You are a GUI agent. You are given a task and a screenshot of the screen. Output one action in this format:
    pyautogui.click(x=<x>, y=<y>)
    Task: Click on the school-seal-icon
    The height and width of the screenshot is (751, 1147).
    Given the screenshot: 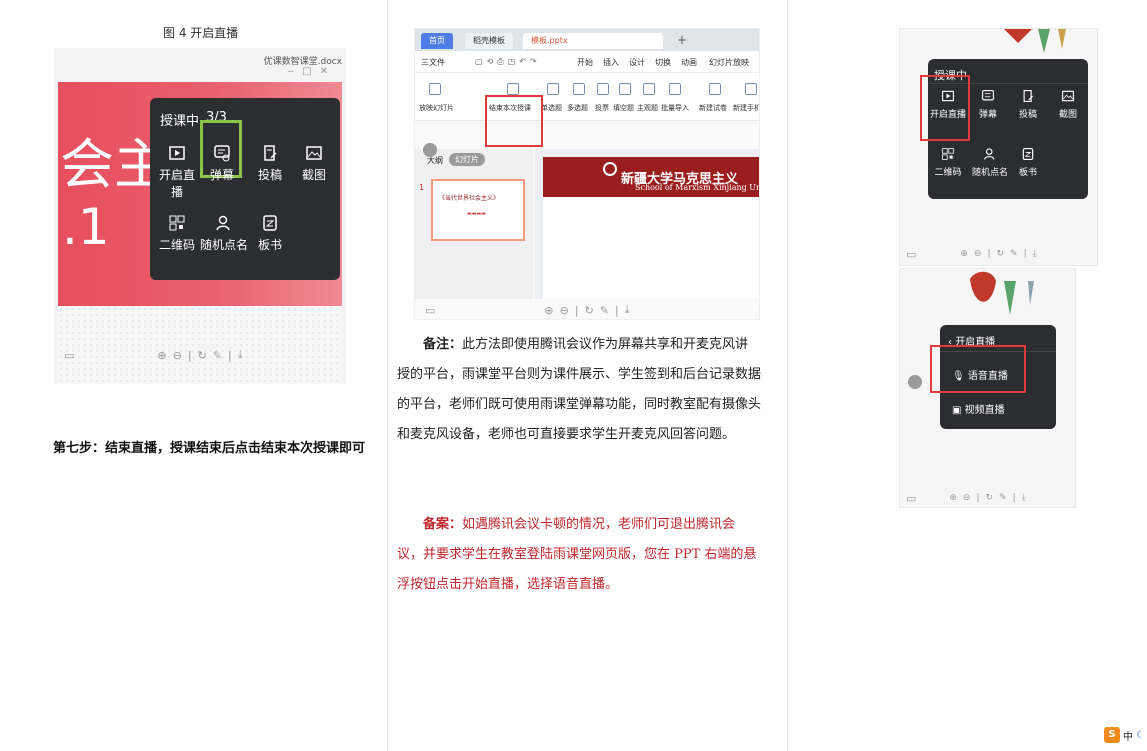 What is the action you would take?
    pyautogui.click(x=610, y=169)
    